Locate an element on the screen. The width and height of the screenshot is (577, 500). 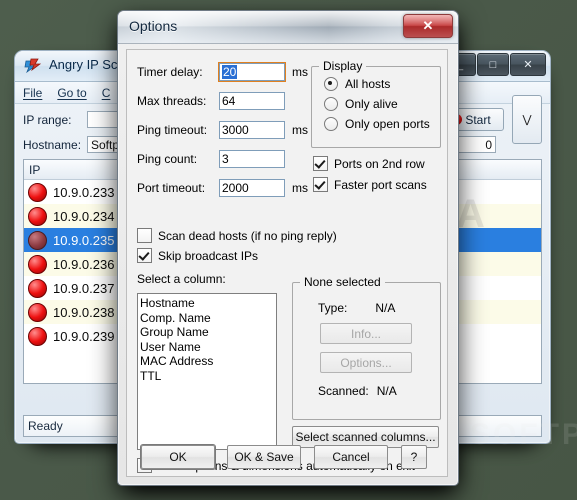
skip-broadcast-ips-label: Skip broadcast IPs is located at coordinates (208, 255).